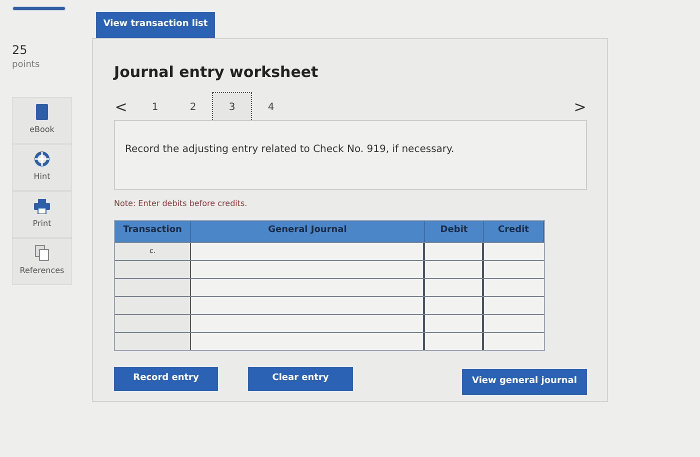  I want to click on column-header: Transaction, so click(153, 231).